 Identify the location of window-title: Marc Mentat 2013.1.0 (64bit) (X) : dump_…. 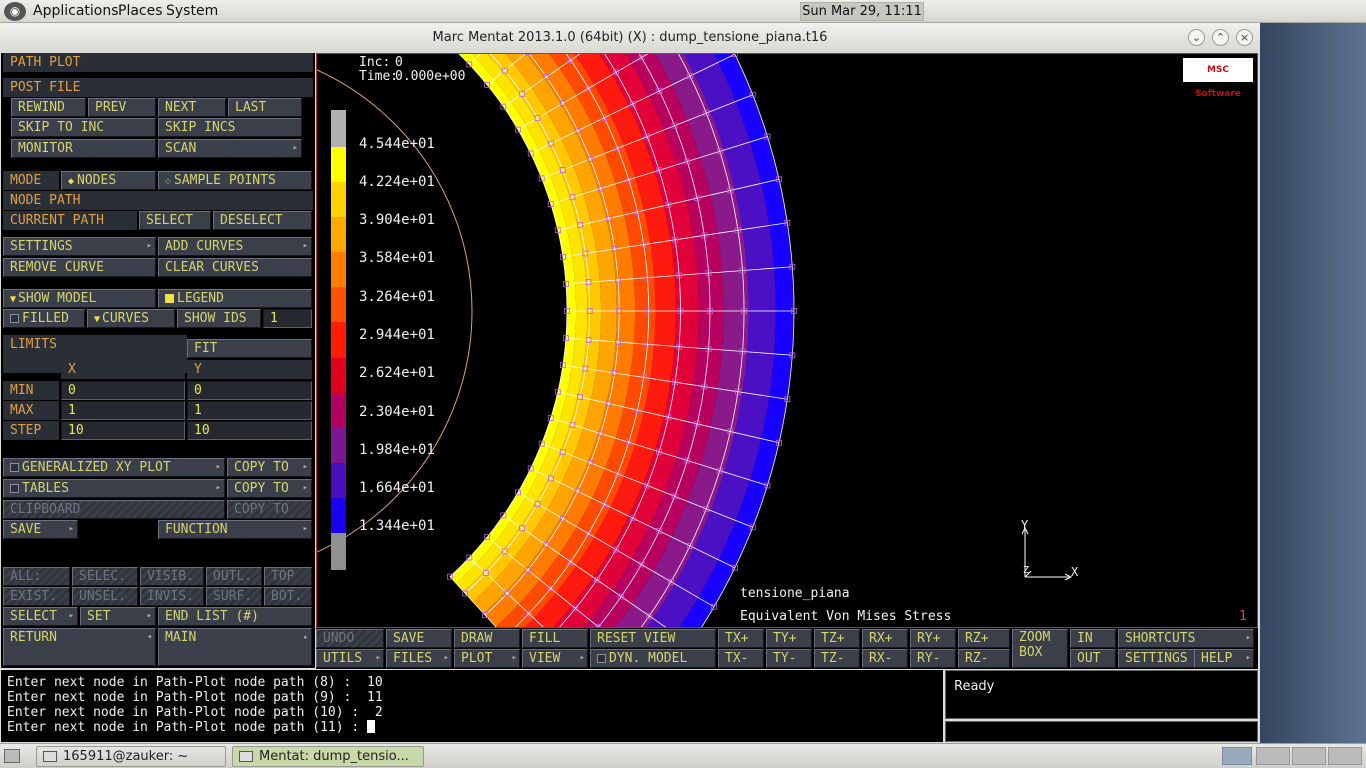
(630, 37).